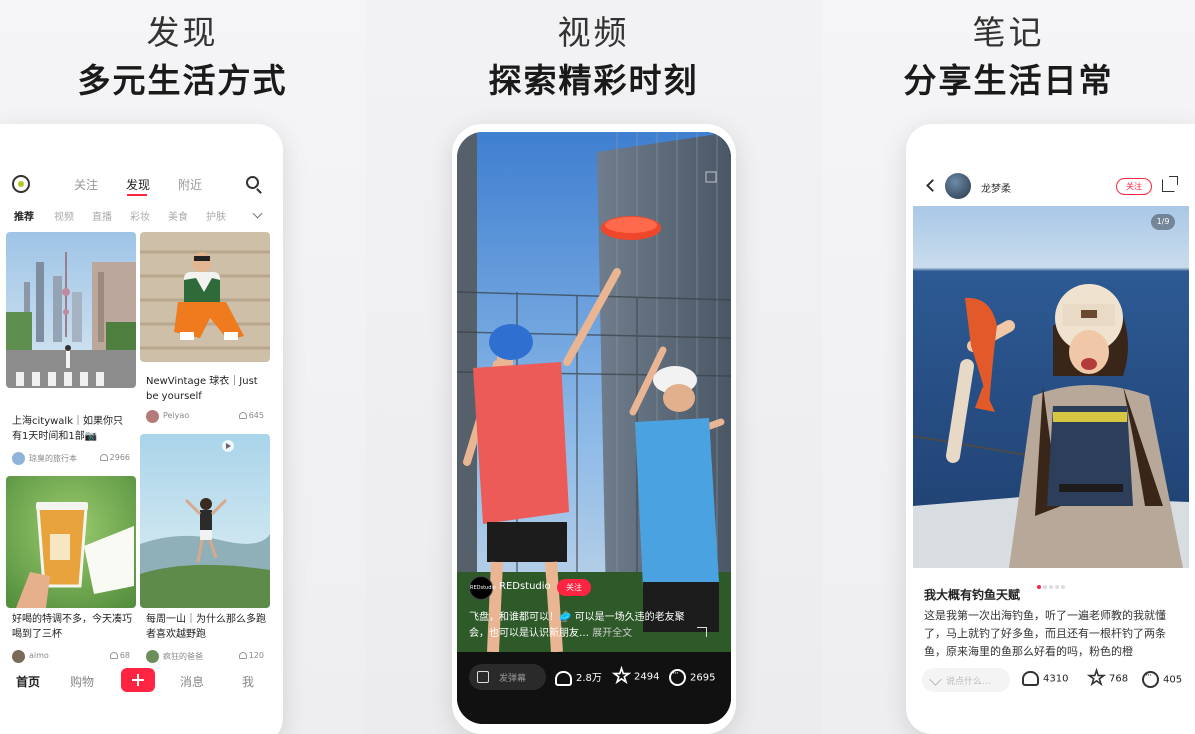 This screenshot has height=734, width=1195. I want to click on collect-button: ★ 2494, so click(635, 676).